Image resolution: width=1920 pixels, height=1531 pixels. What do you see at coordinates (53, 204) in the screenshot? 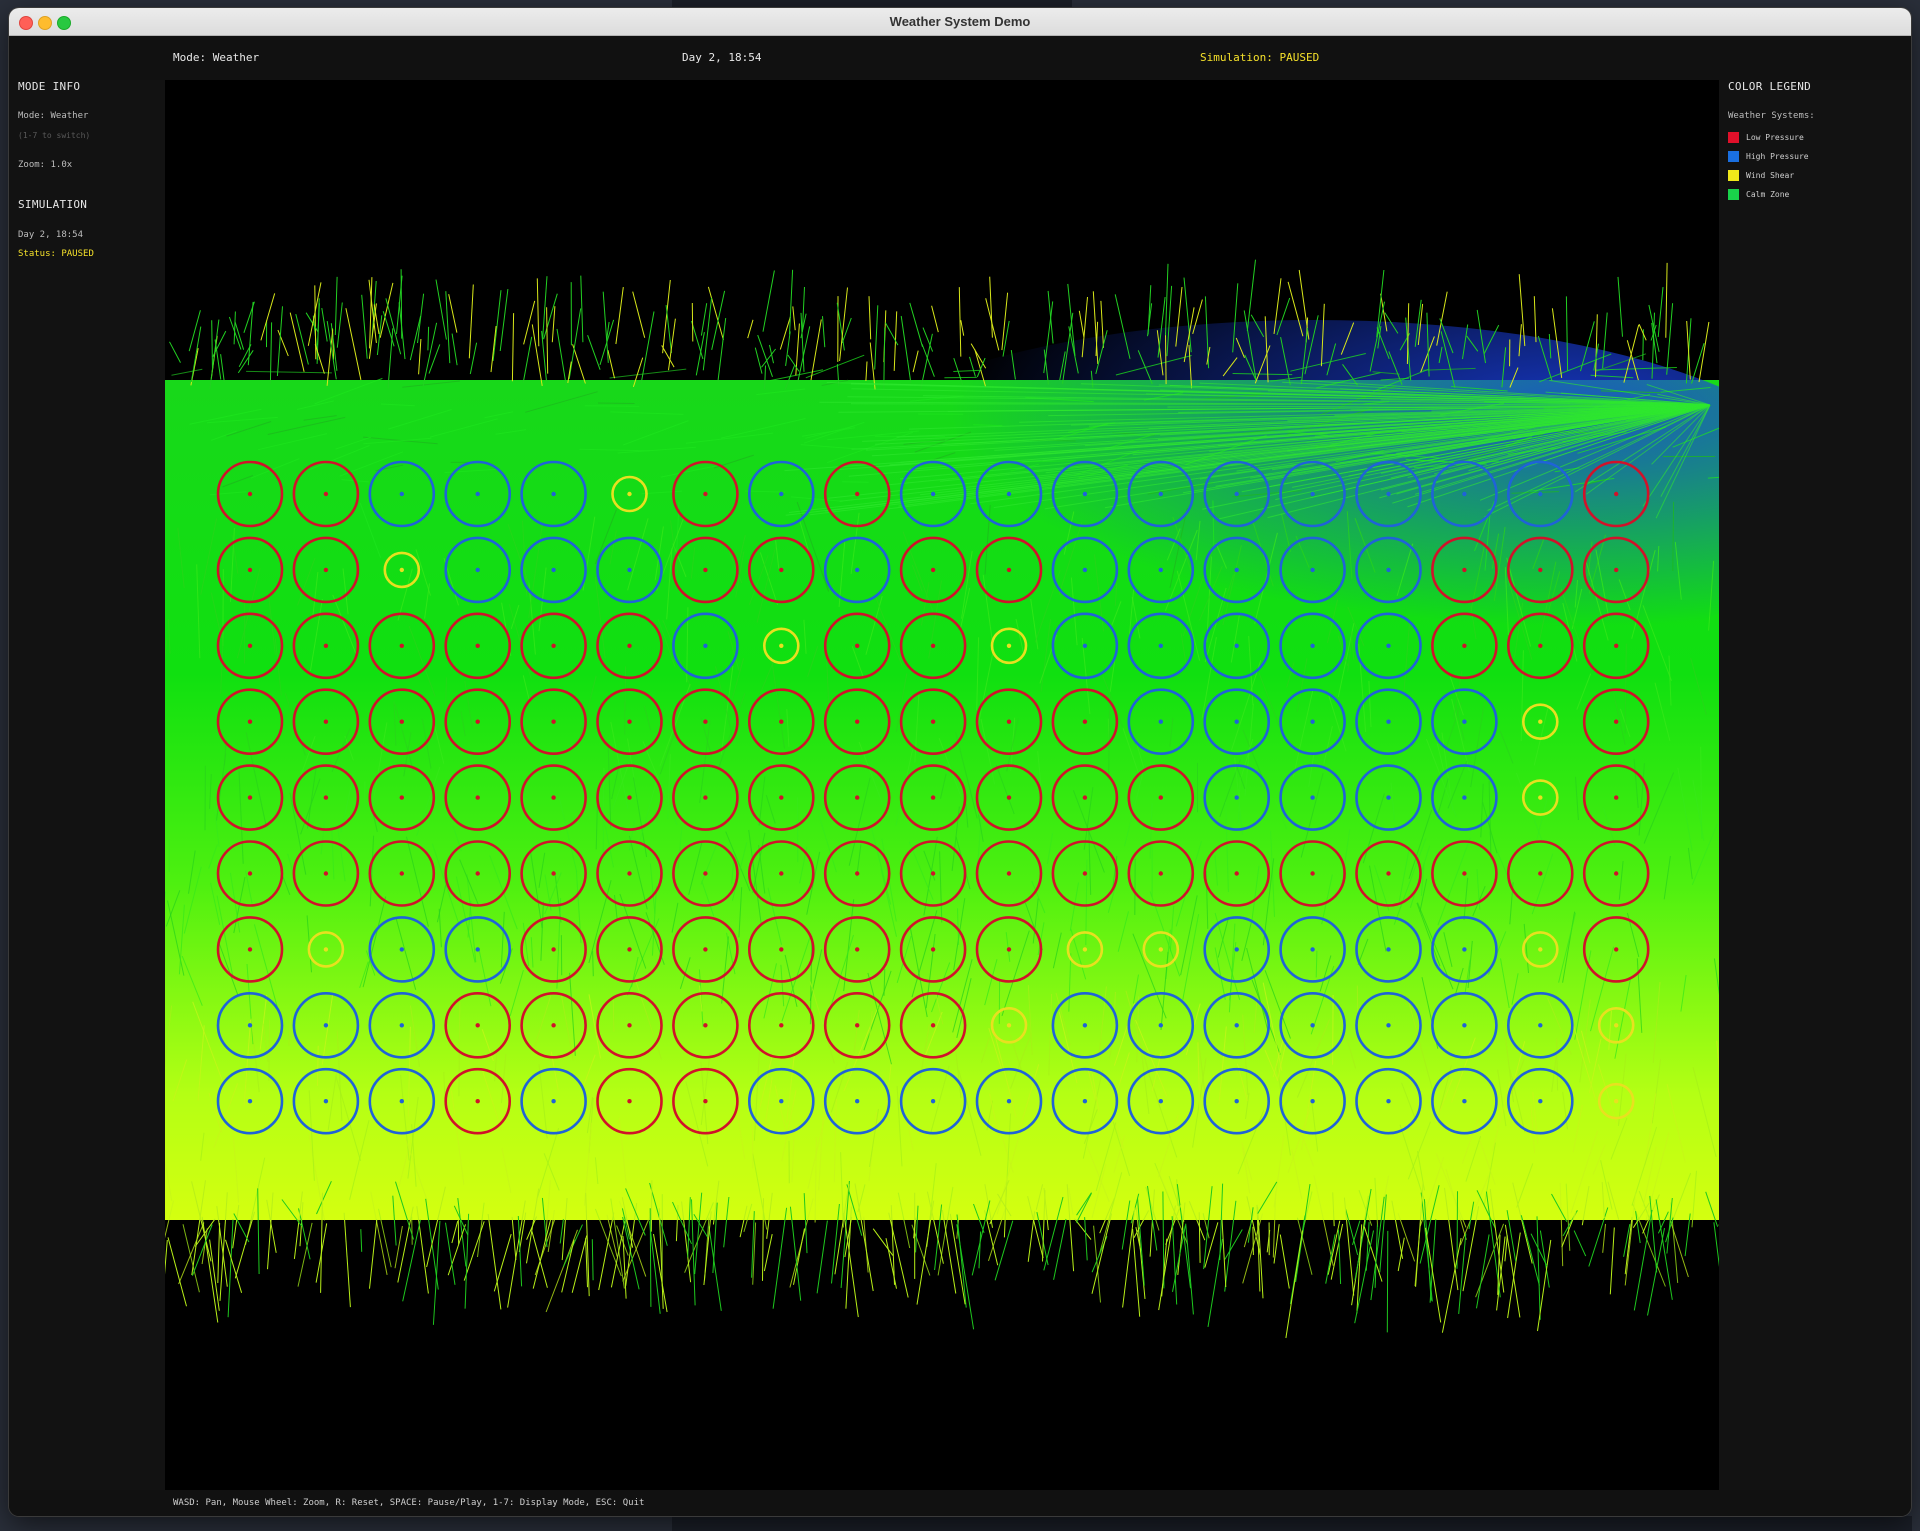
I see `simulation-title: SIMULATION` at bounding box center [53, 204].